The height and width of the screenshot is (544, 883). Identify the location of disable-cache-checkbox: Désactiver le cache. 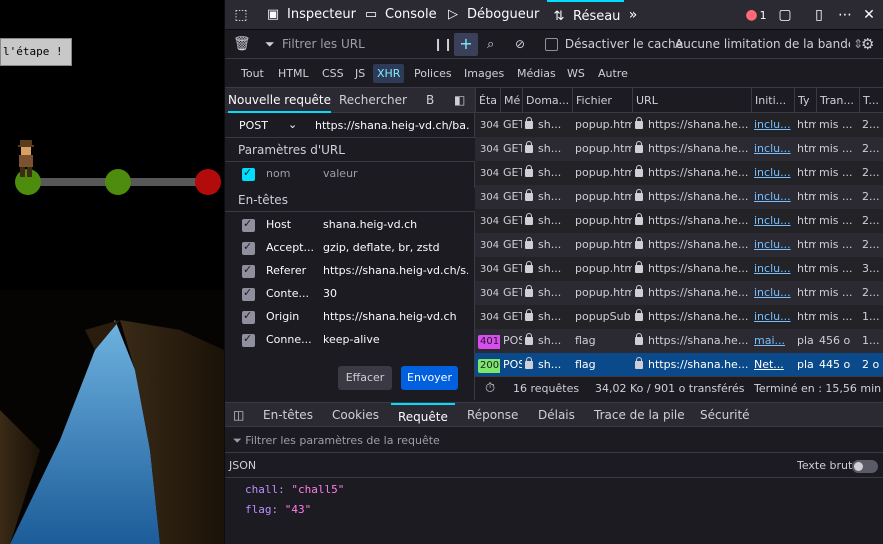
(614, 44).